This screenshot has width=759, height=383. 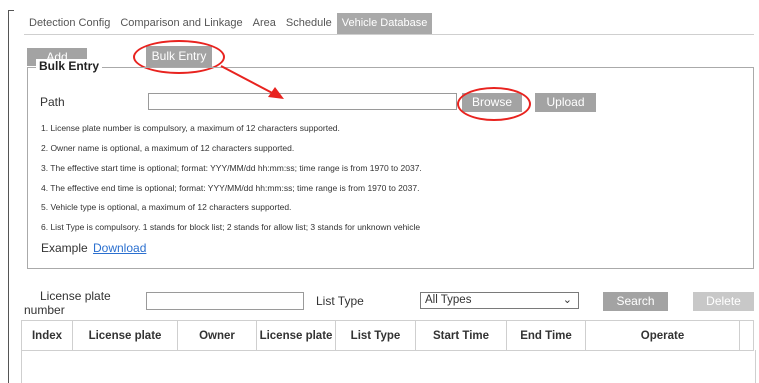 I want to click on column-header-index: Index, so click(x=47, y=335).